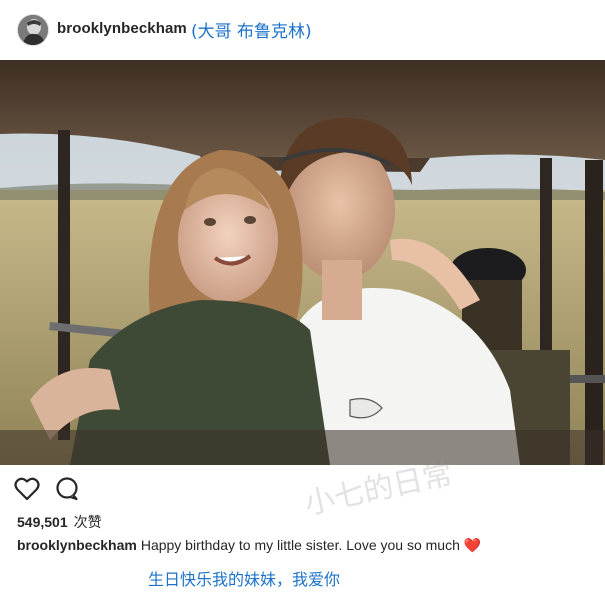 Image resolution: width=605 pixels, height=598 pixels. I want to click on post-username: brooklynbeckham, so click(122, 28).